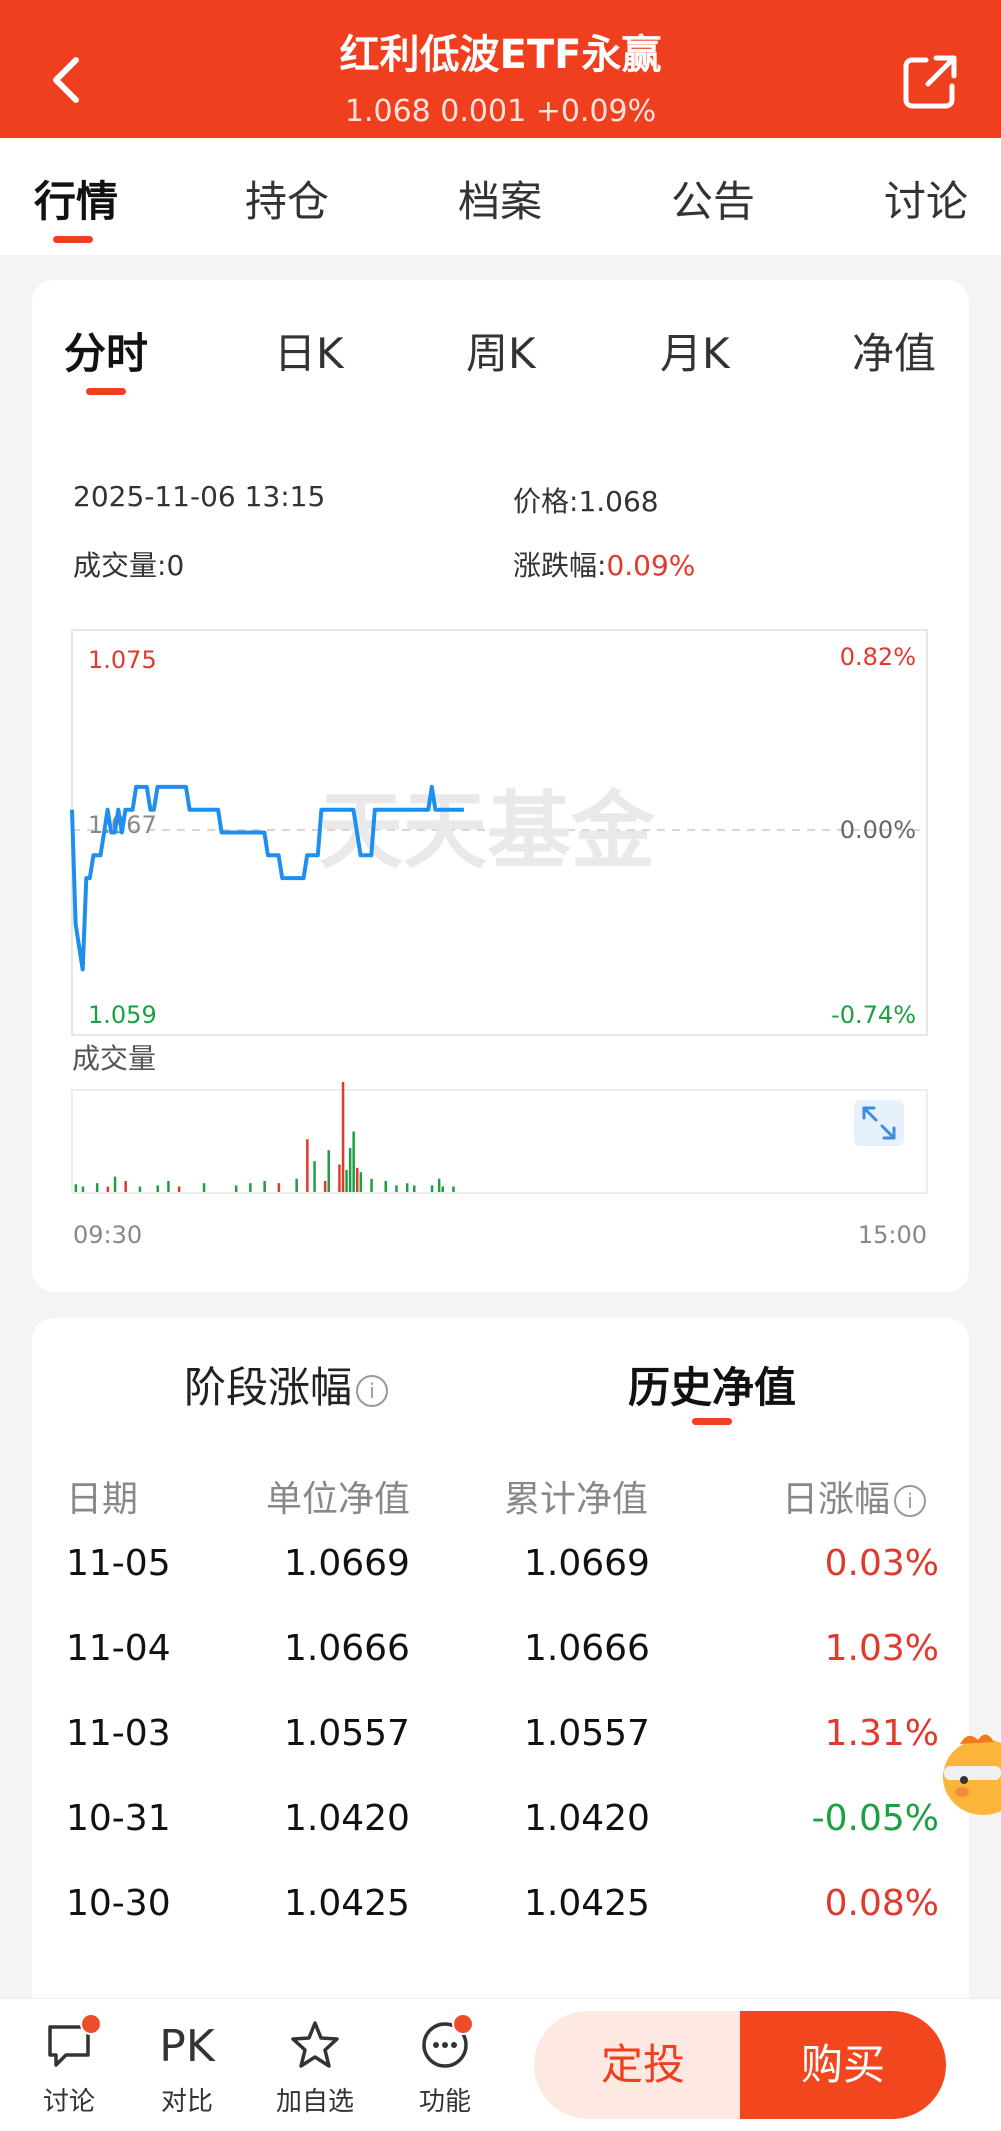 This screenshot has height=2131, width=1001. What do you see at coordinates (315, 2069) in the screenshot?
I see `add-watchlist-button: 加自选` at bounding box center [315, 2069].